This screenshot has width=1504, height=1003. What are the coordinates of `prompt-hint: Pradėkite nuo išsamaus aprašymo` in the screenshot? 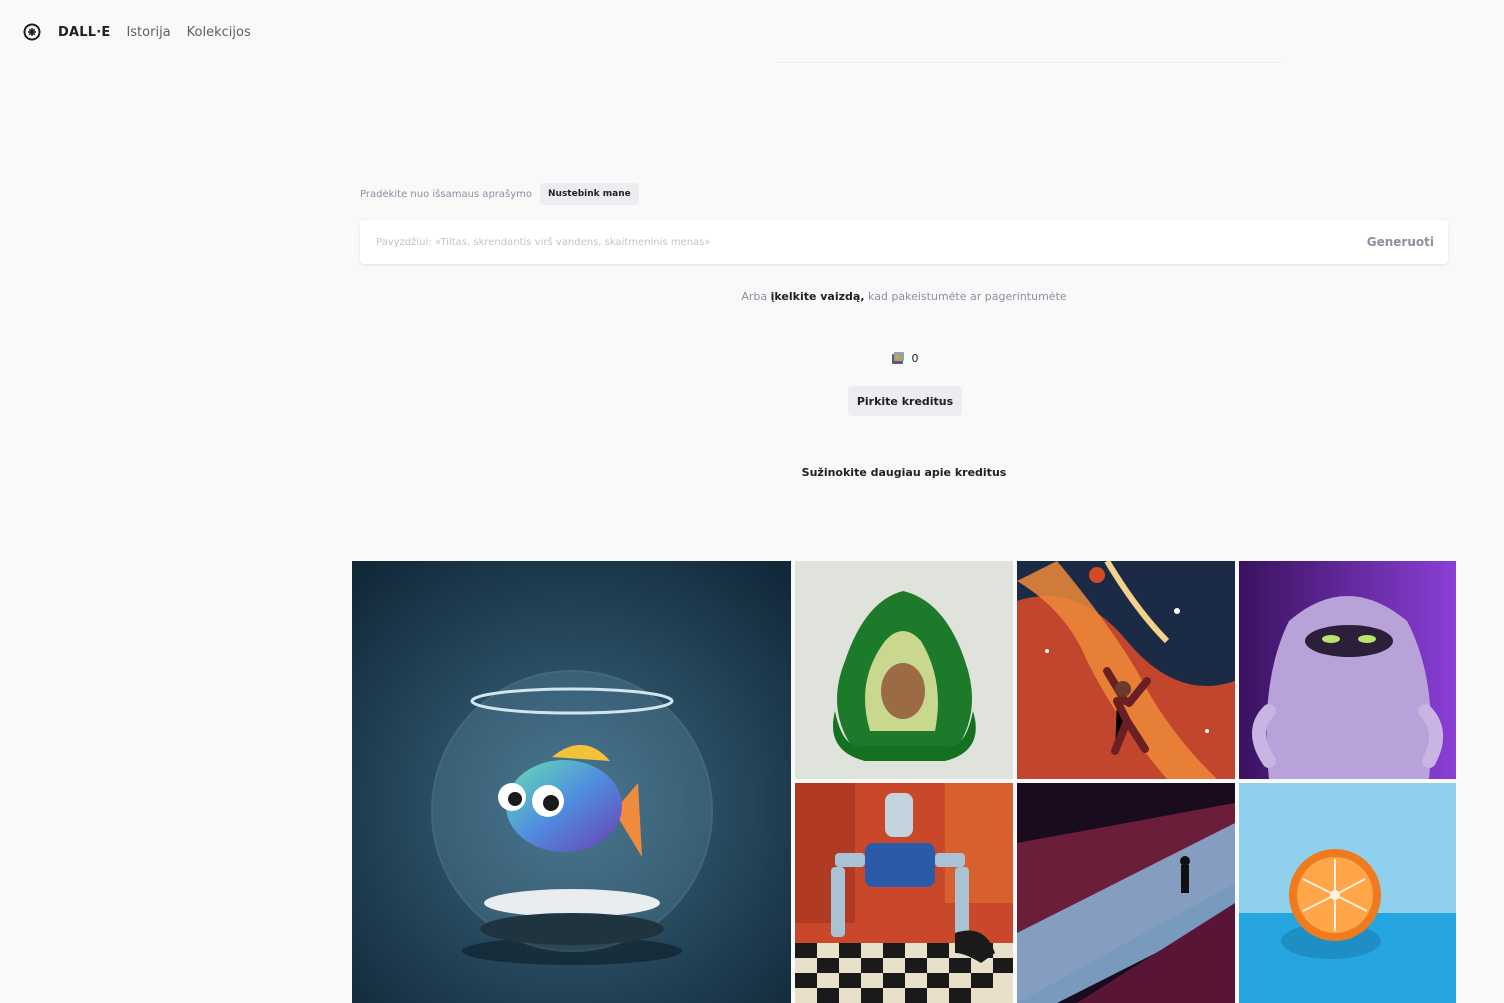 It's located at (446, 194).